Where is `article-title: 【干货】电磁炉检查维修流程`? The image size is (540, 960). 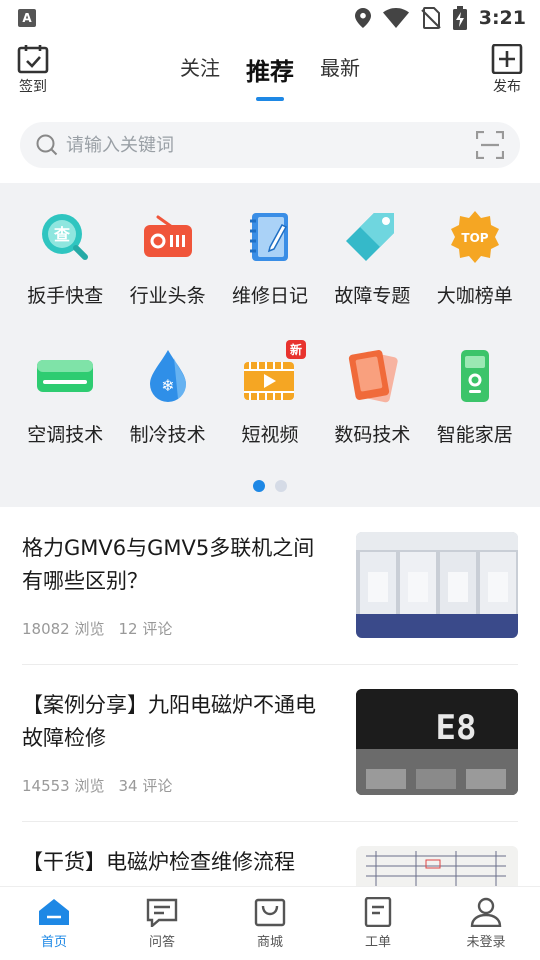 article-title: 【干货】电磁炉检查维修流程 is located at coordinates (158, 862).